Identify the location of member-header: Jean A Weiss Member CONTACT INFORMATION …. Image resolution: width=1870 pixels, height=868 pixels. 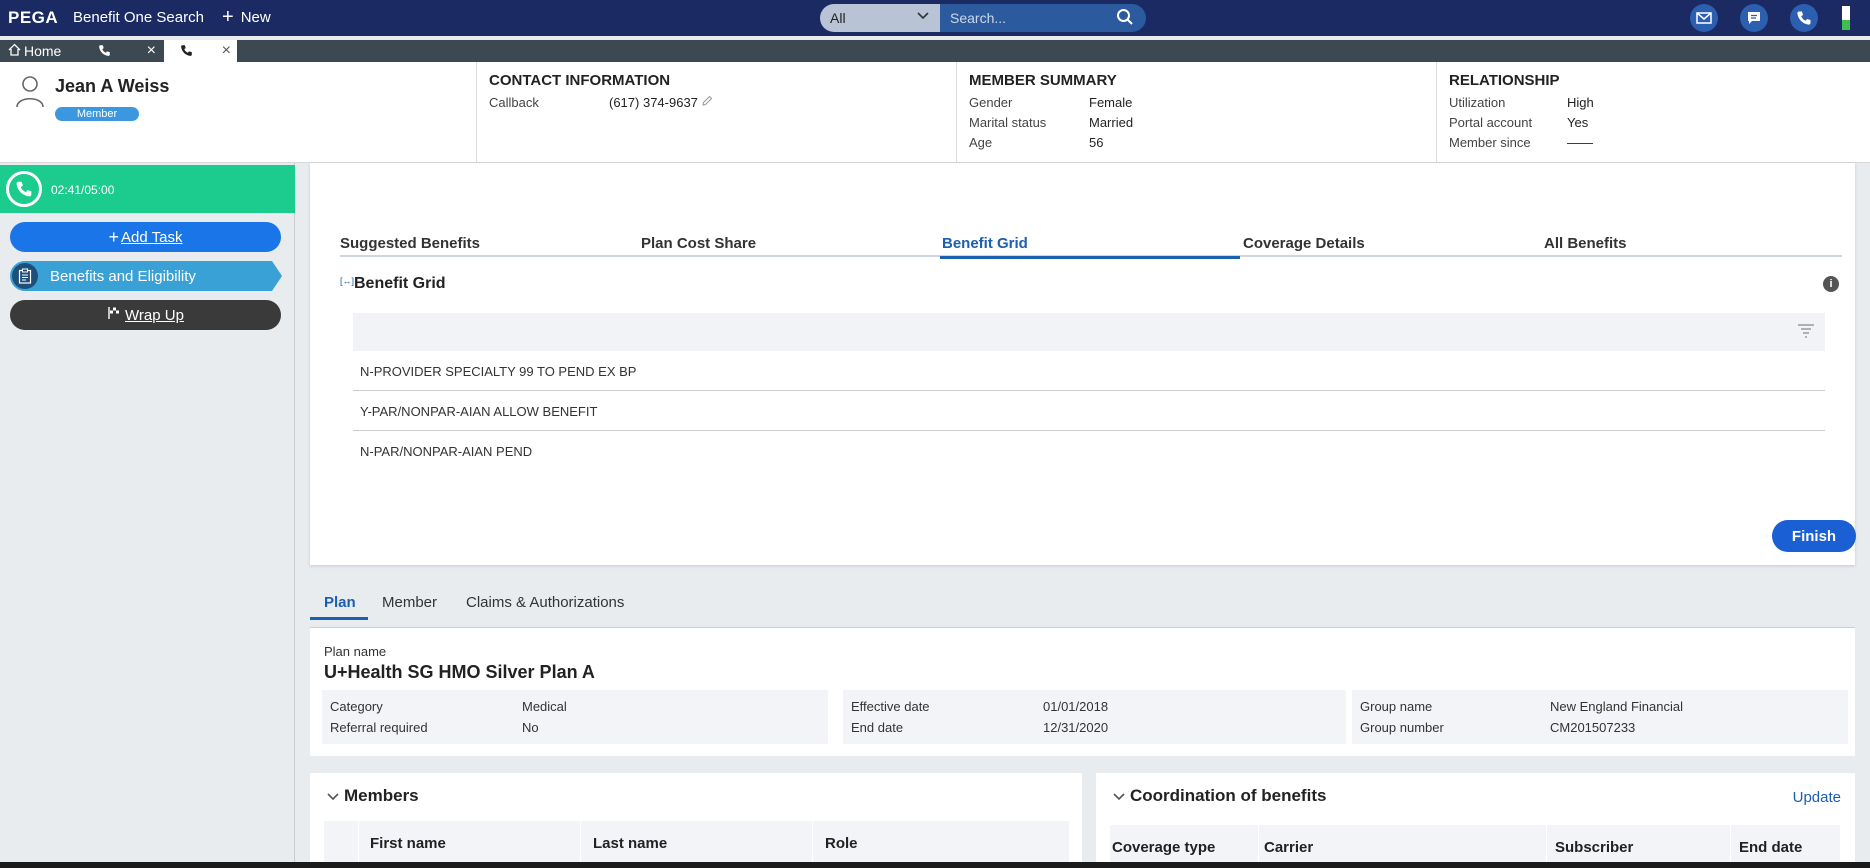
(935, 112).